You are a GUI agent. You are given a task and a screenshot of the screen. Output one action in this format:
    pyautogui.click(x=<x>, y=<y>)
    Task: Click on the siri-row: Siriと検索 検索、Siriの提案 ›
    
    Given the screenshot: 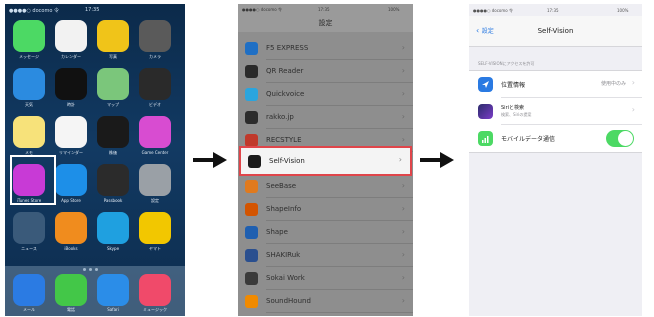 What is the action you would take?
    pyautogui.click(x=555, y=111)
    